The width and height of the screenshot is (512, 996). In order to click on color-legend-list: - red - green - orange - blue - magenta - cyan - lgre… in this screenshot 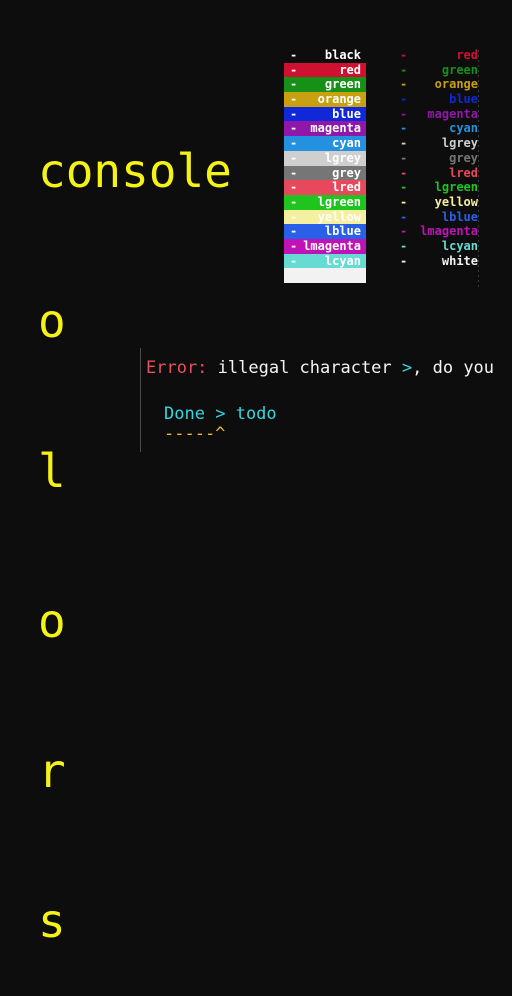, I will do `click(439, 158)`.